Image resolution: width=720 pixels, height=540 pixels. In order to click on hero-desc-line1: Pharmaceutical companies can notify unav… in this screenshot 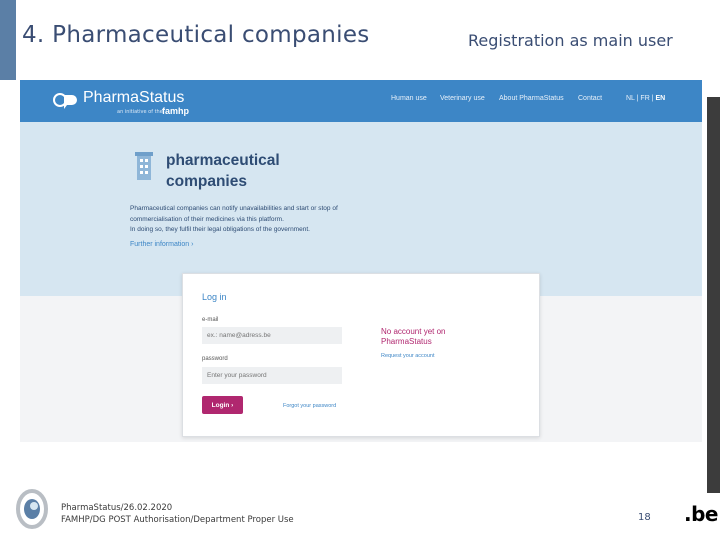, I will do `click(234, 208)`.